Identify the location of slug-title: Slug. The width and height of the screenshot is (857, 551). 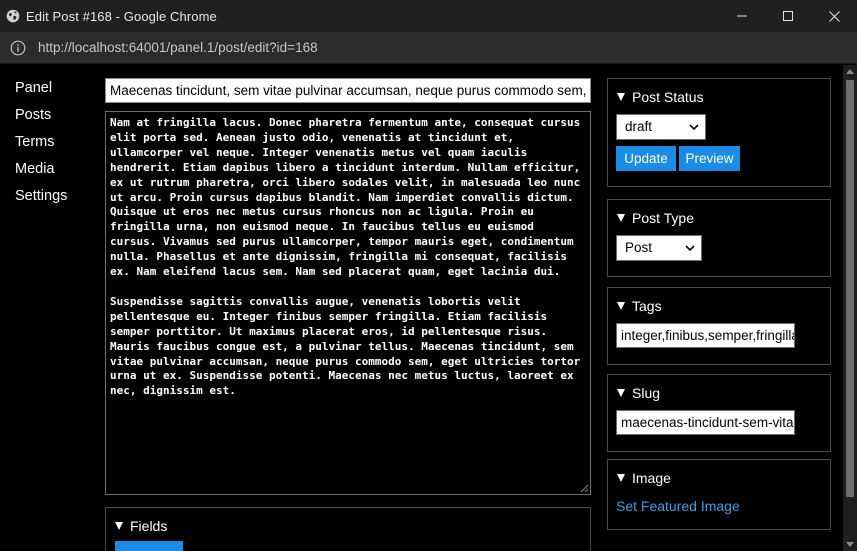
(646, 393).